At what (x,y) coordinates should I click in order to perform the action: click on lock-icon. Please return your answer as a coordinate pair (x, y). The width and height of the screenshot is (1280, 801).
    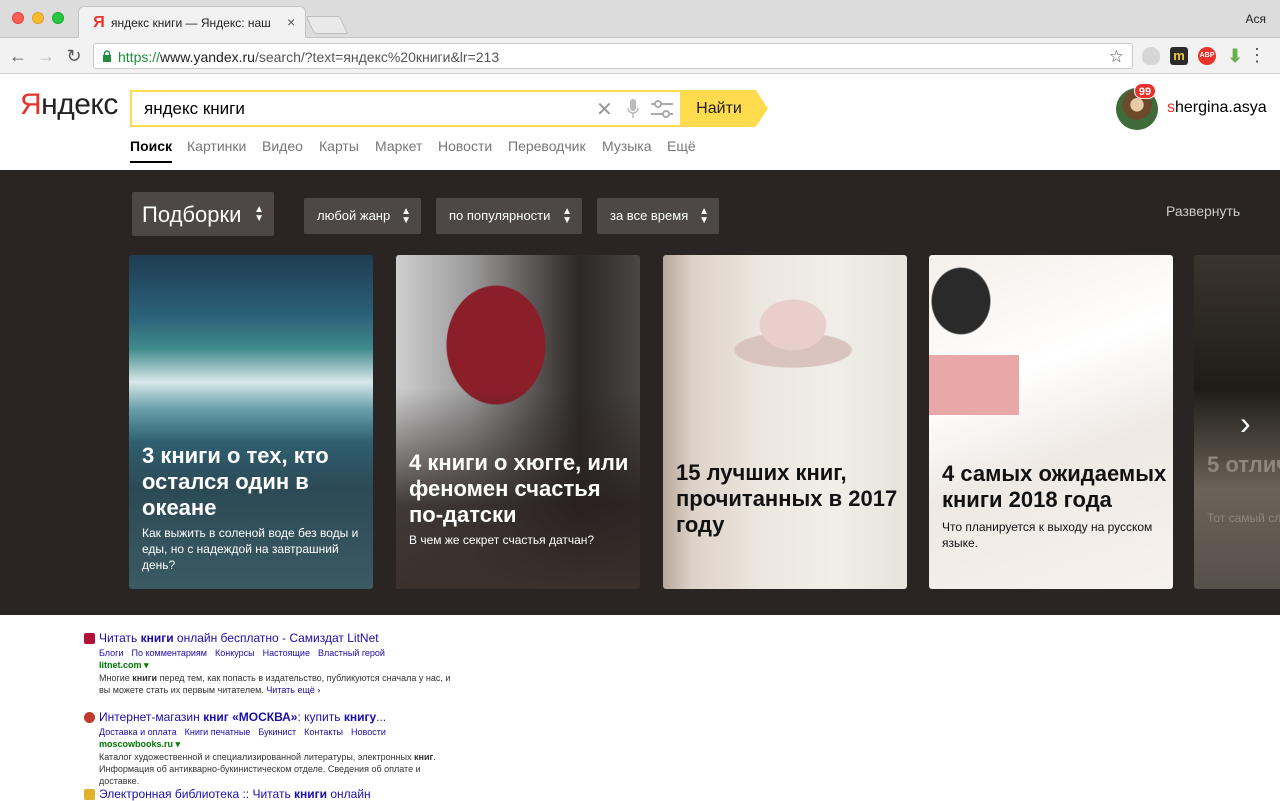
    Looking at the image, I should click on (107, 56).